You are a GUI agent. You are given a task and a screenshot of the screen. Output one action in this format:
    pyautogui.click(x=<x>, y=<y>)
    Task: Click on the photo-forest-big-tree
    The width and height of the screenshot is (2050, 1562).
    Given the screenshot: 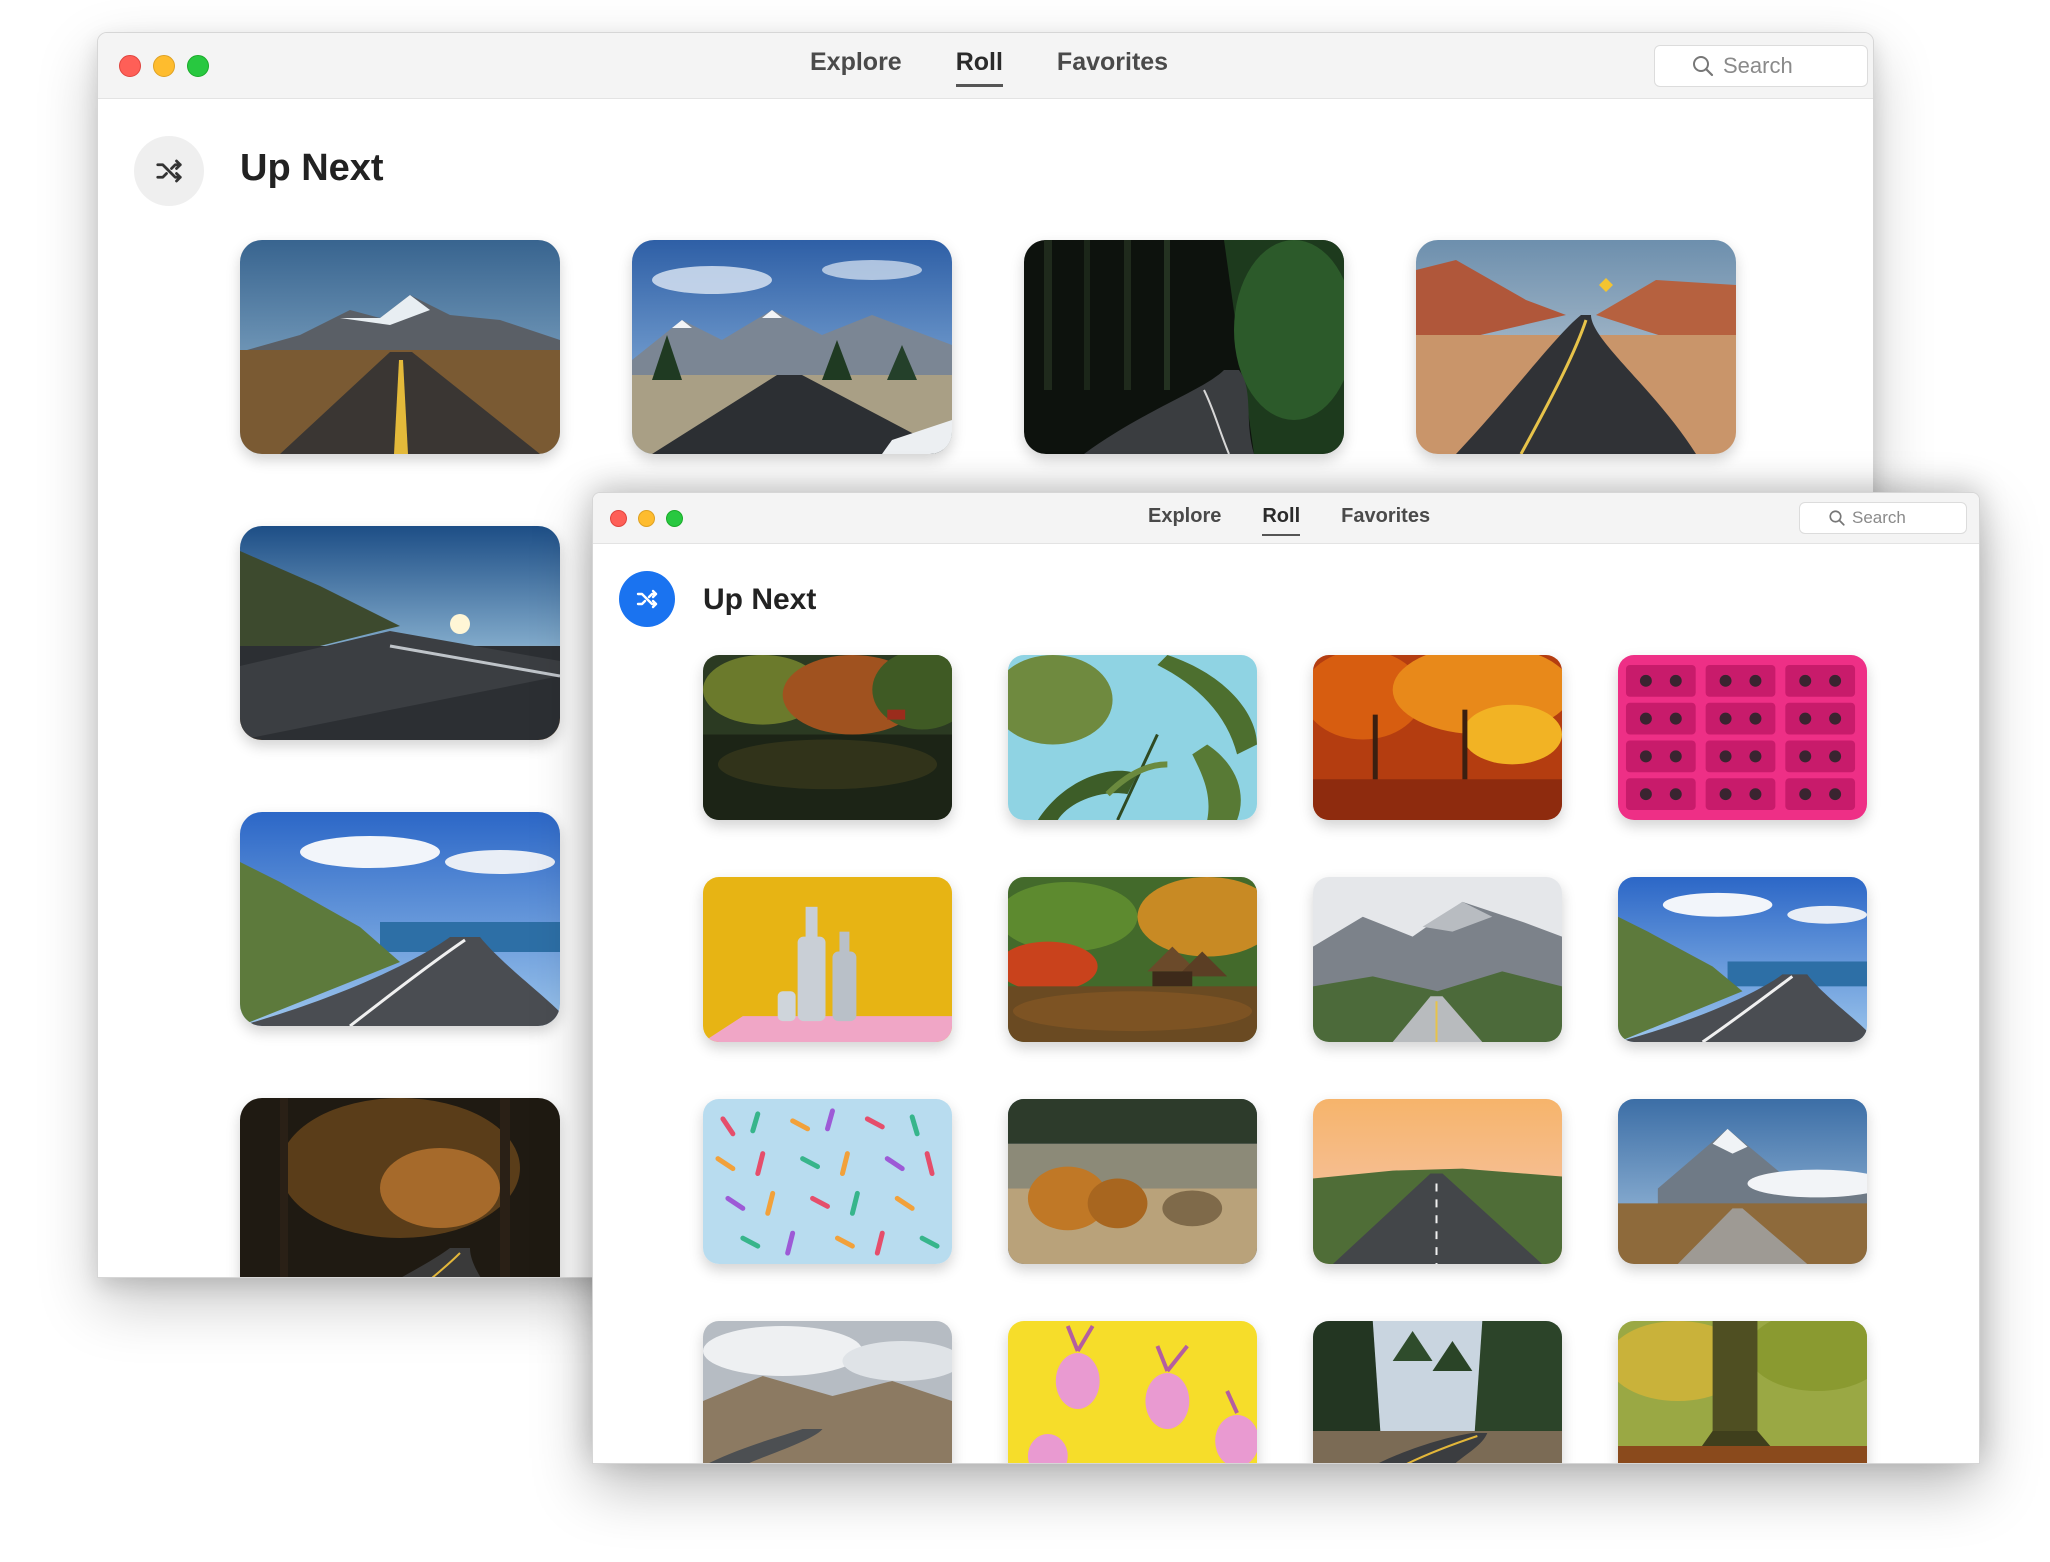 What is the action you would take?
    pyautogui.click(x=1742, y=1392)
    